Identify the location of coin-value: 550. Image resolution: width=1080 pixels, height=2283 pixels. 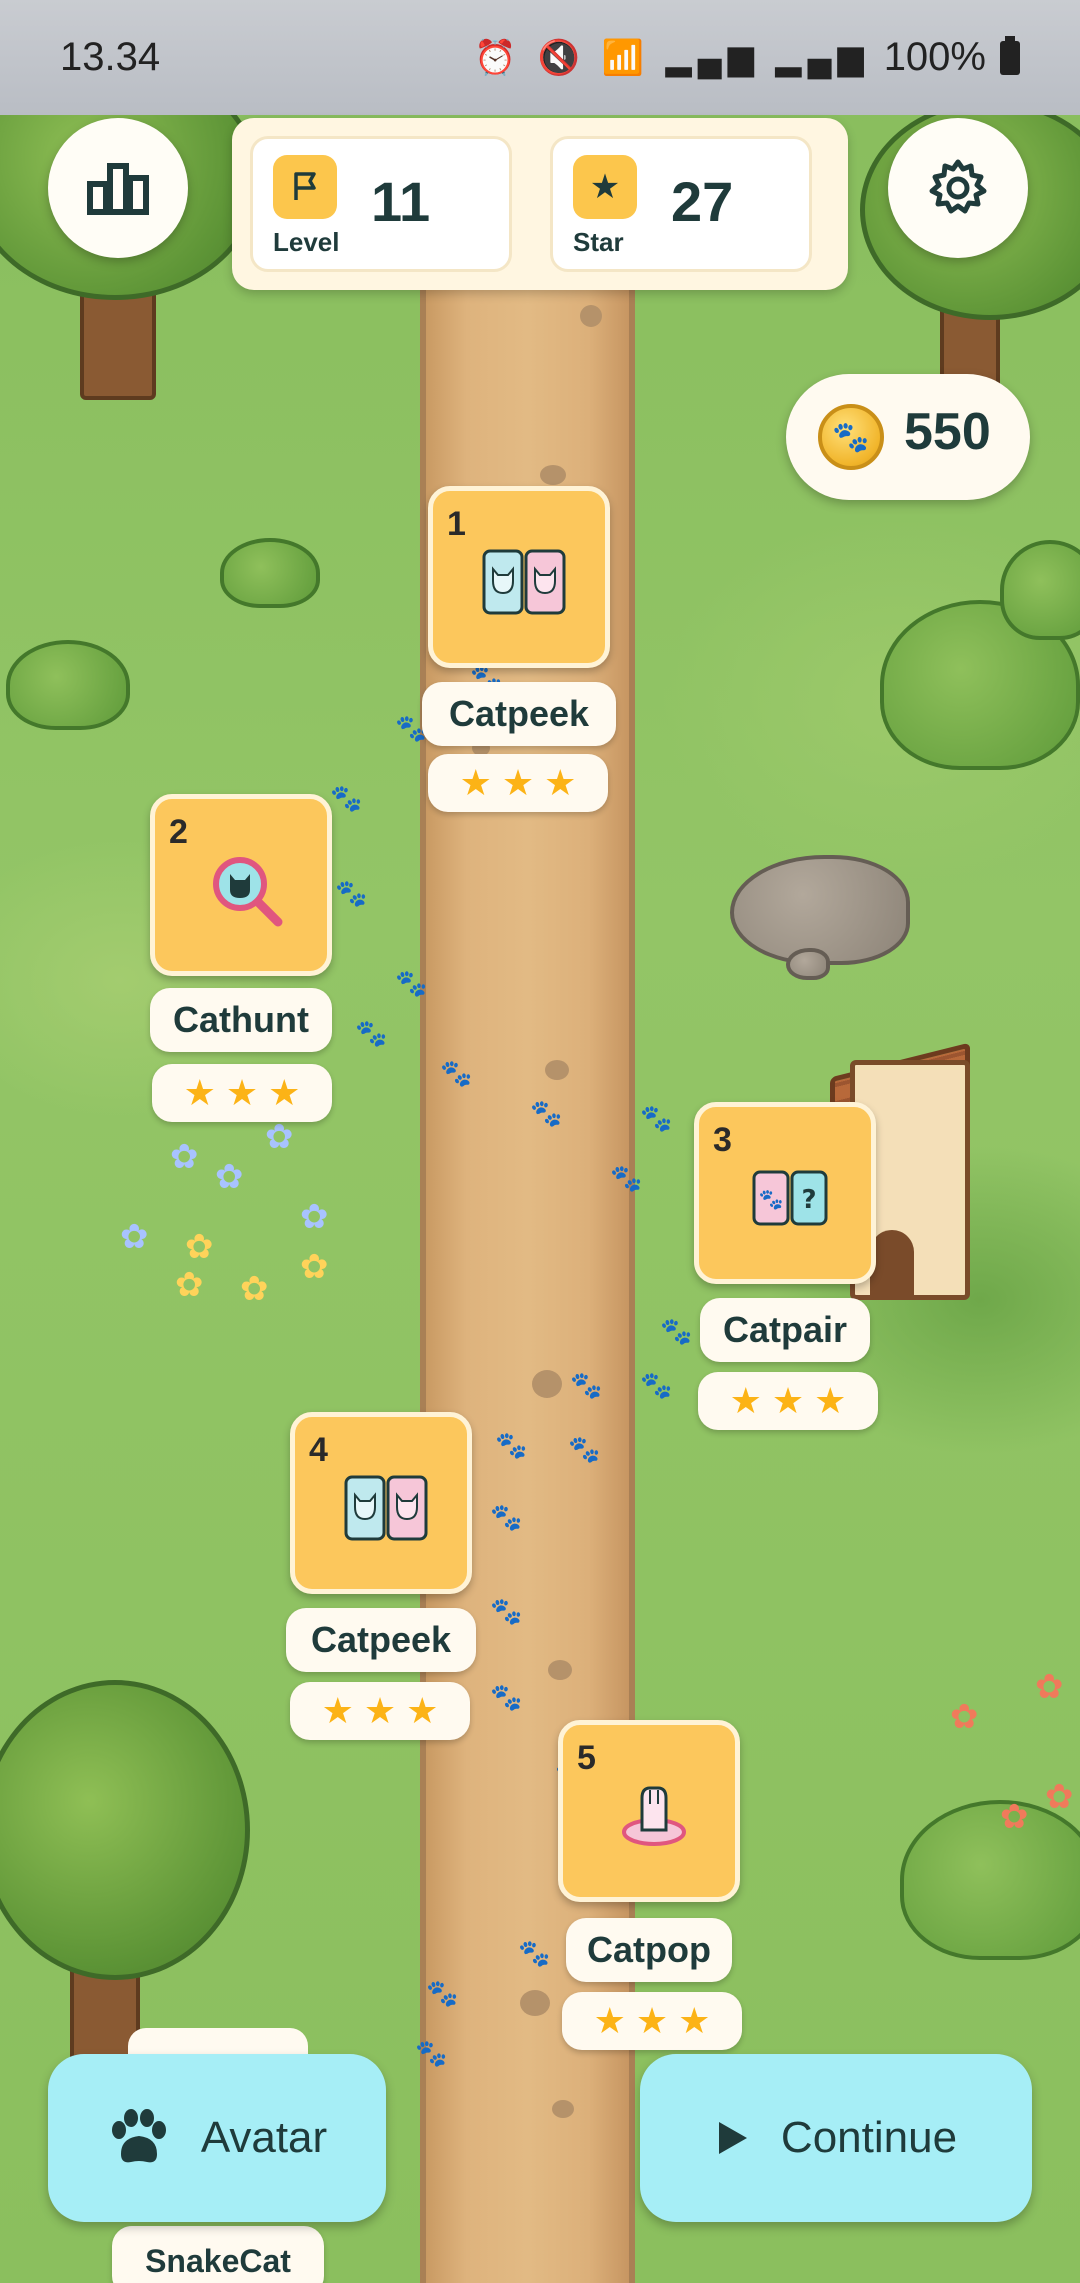
(947, 432).